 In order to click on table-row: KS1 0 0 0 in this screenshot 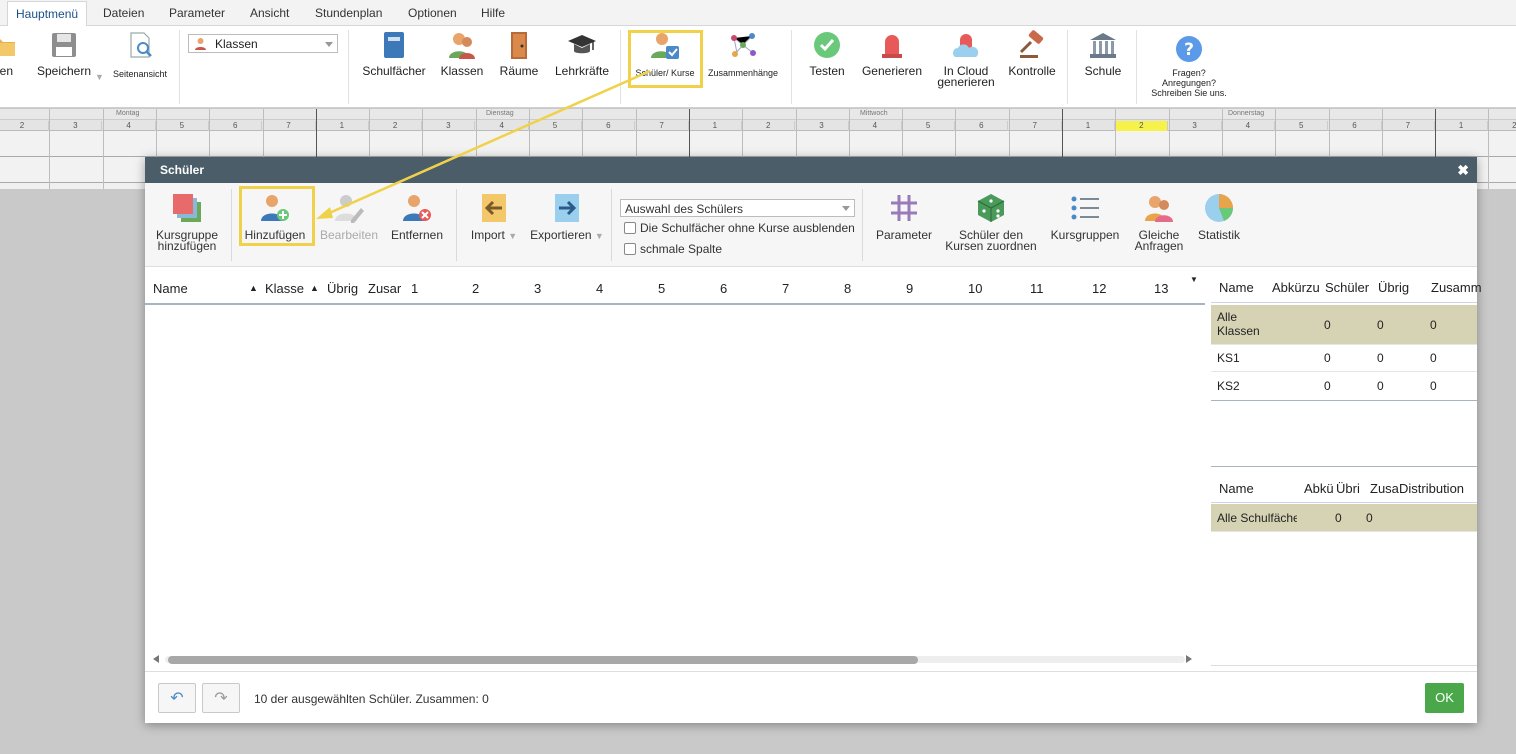, I will do `click(1344, 358)`.